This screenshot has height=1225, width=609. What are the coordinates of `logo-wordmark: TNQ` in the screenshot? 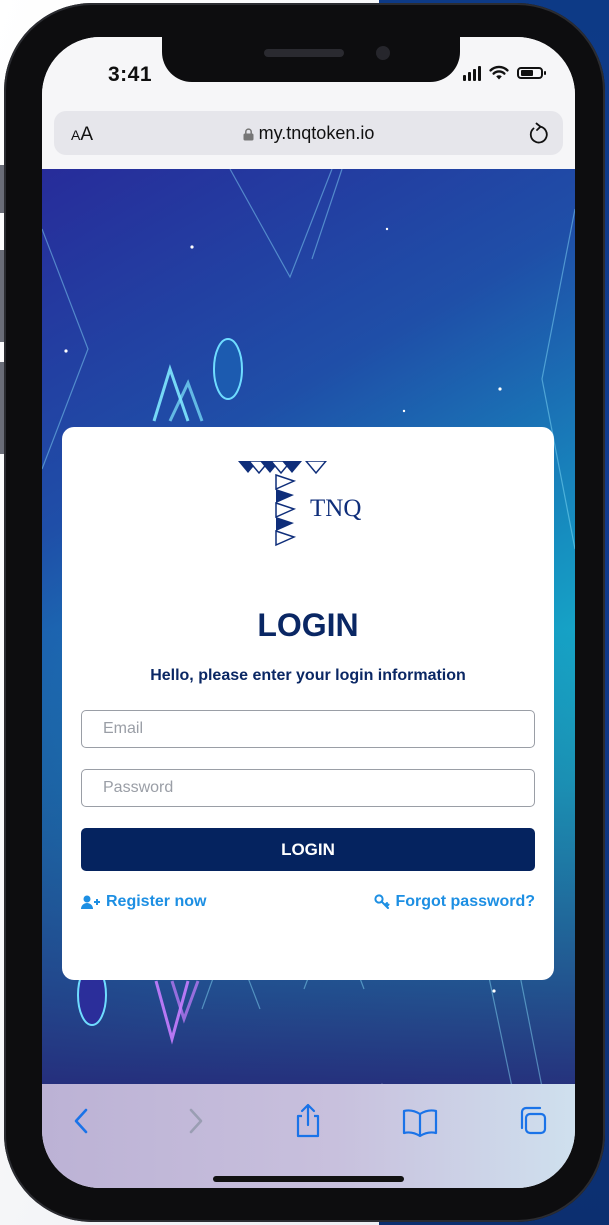 It's located at (335, 508).